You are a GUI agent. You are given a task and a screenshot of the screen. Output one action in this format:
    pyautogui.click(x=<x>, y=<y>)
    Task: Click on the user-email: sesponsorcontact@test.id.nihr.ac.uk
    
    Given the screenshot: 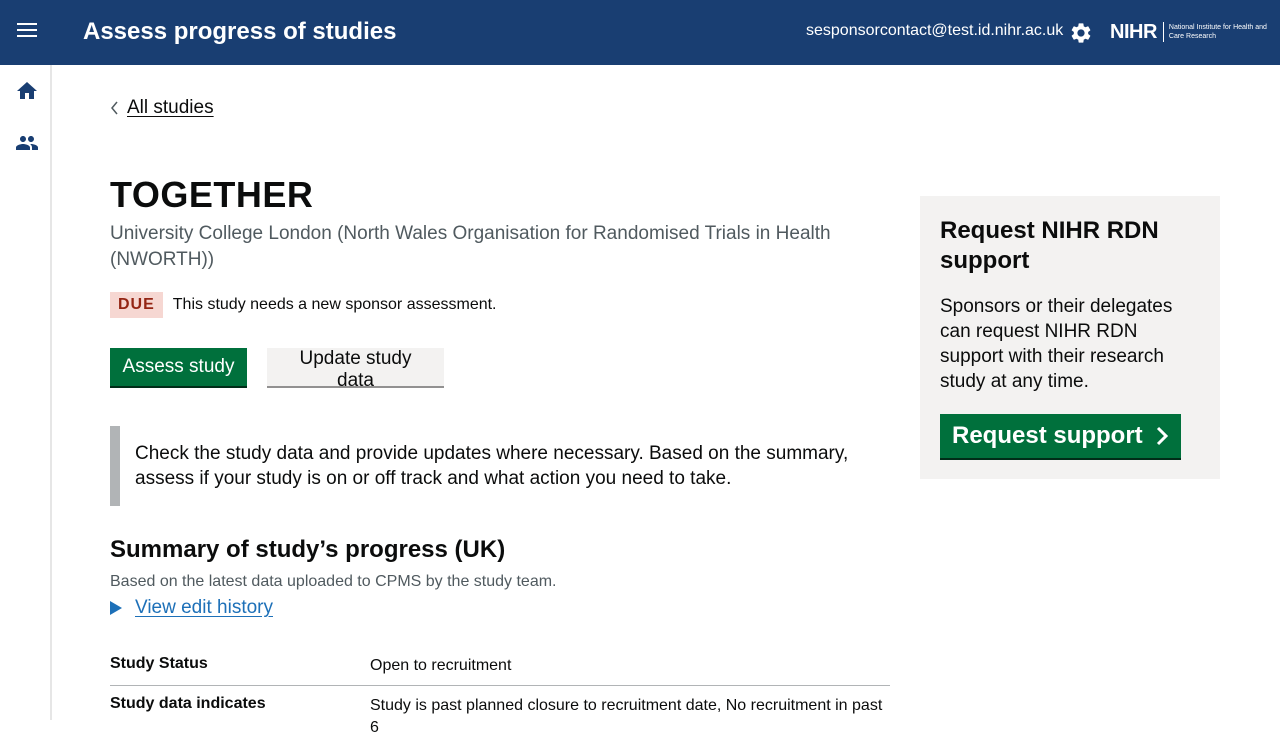 What is the action you would take?
    pyautogui.click(x=935, y=30)
    